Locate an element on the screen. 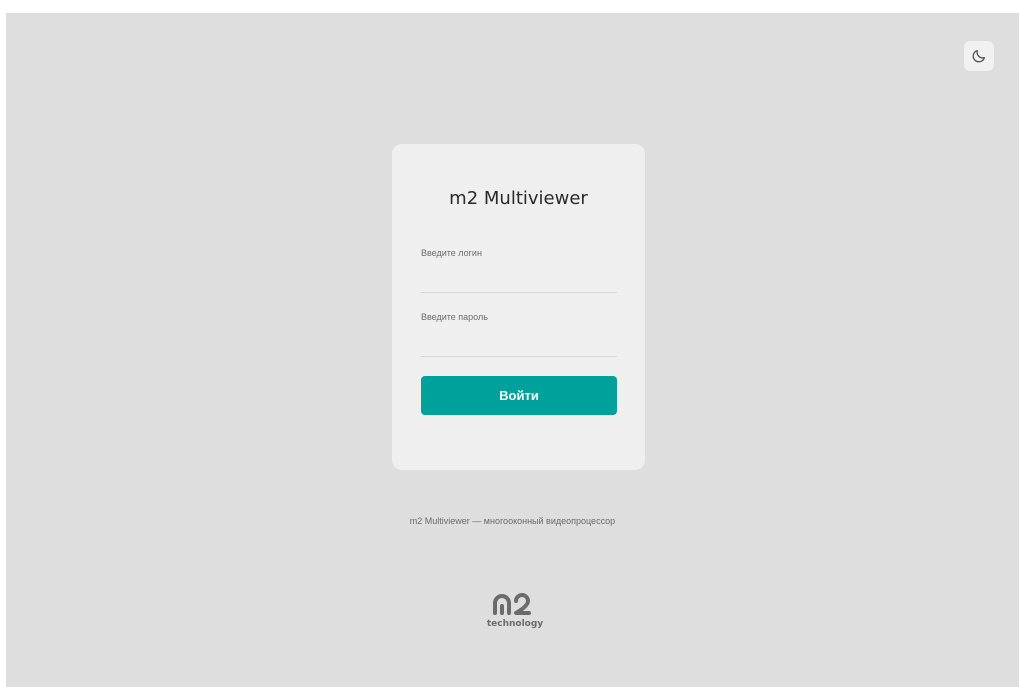 This screenshot has height=687, width=1019. password-input is located at coordinates (519, 346).